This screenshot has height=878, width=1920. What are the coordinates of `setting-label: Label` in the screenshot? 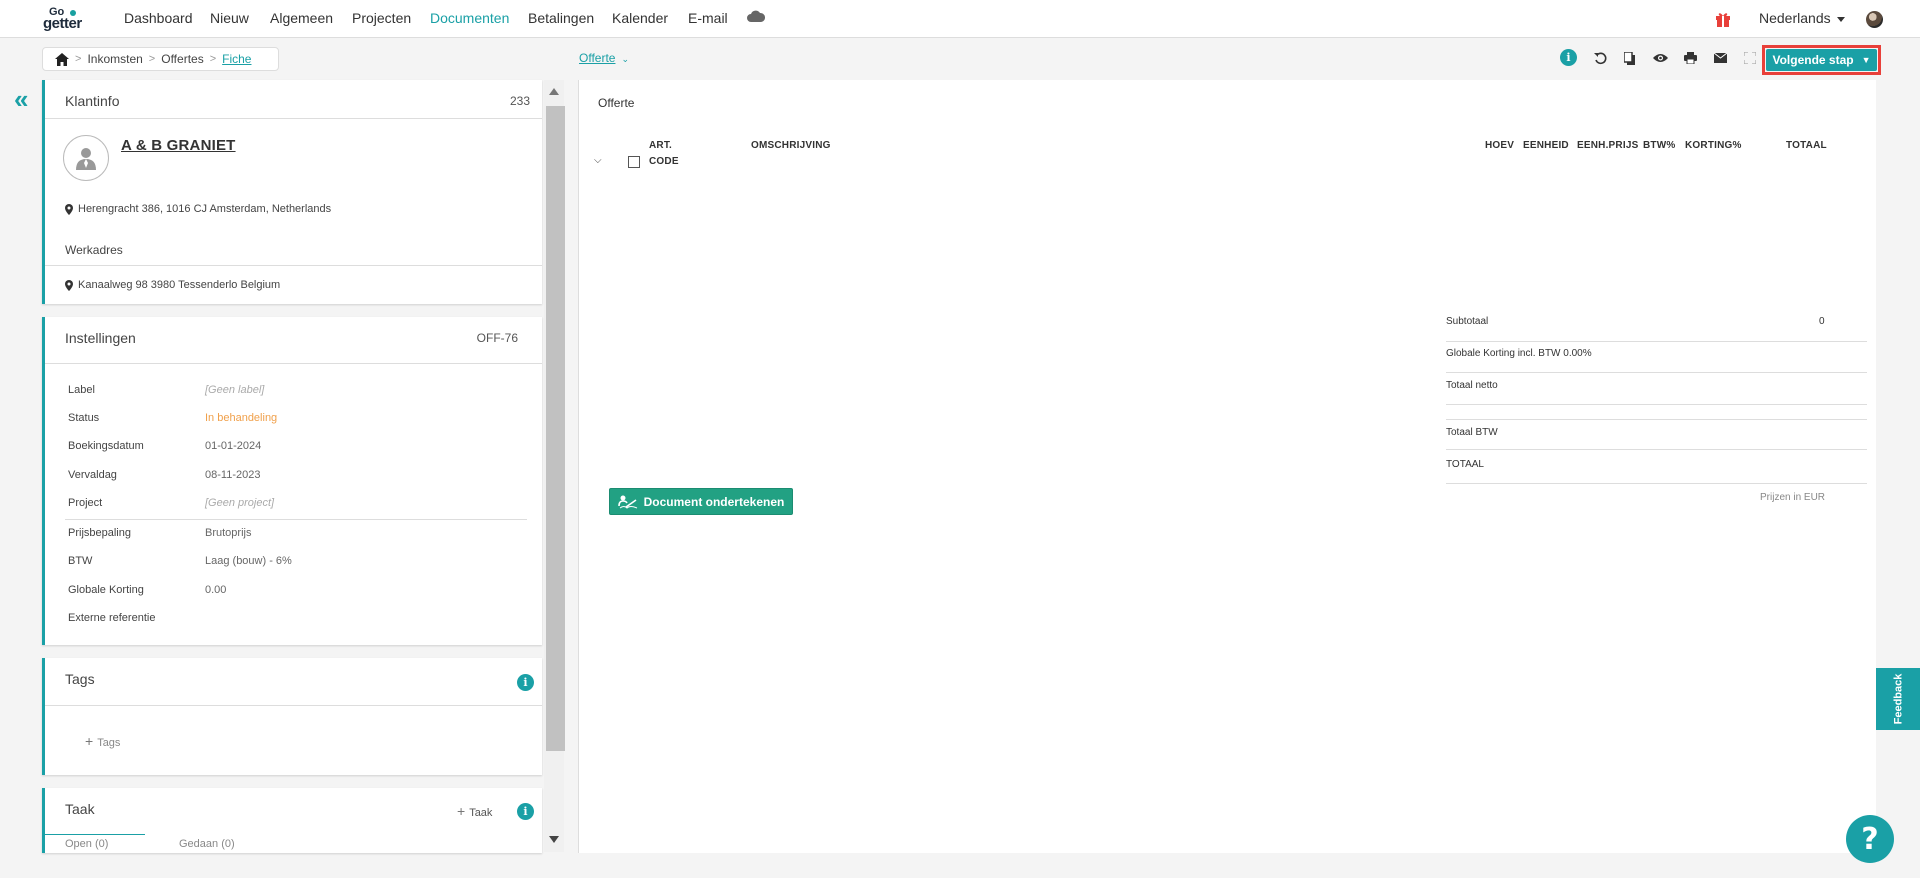 It's located at (81, 390).